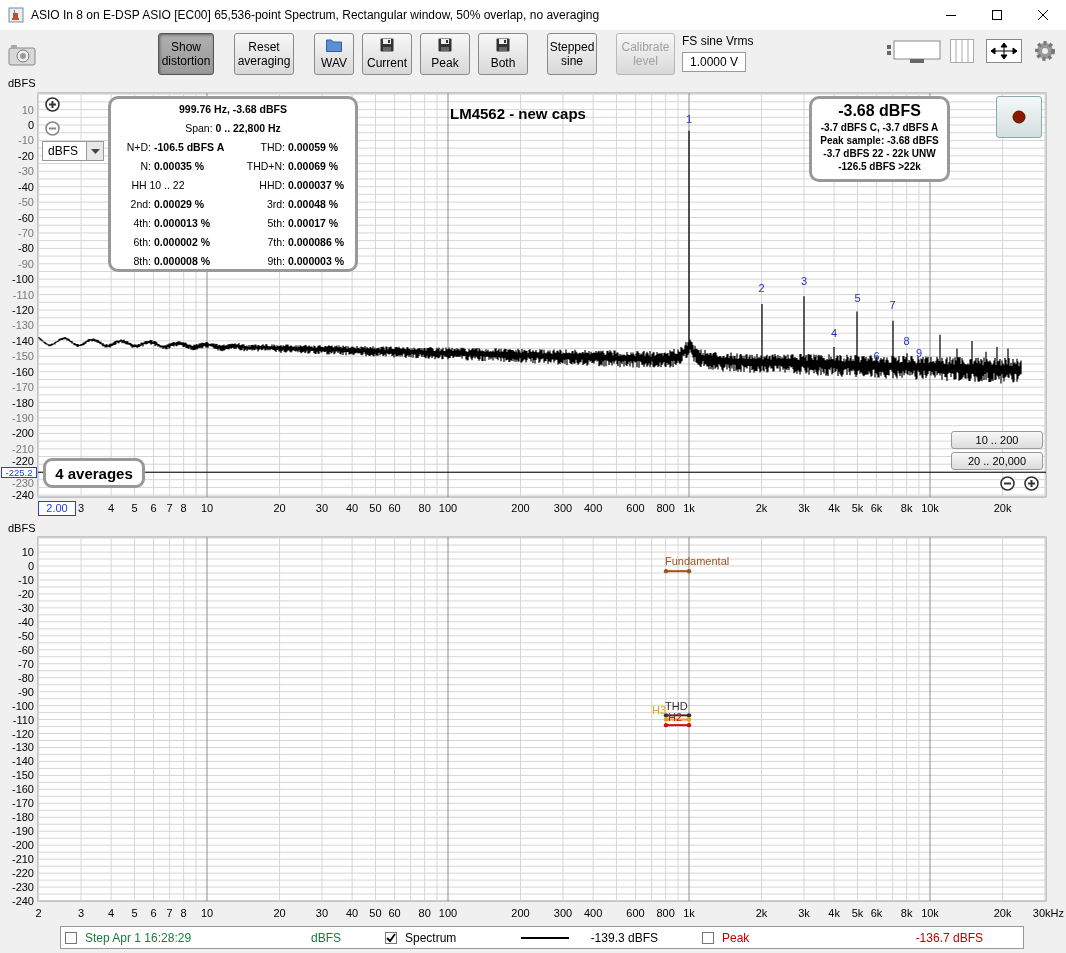  What do you see at coordinates (73, 151) in the screenshot?
I see `unit-dropdown: dBFS` at bounding box center [73, 151].